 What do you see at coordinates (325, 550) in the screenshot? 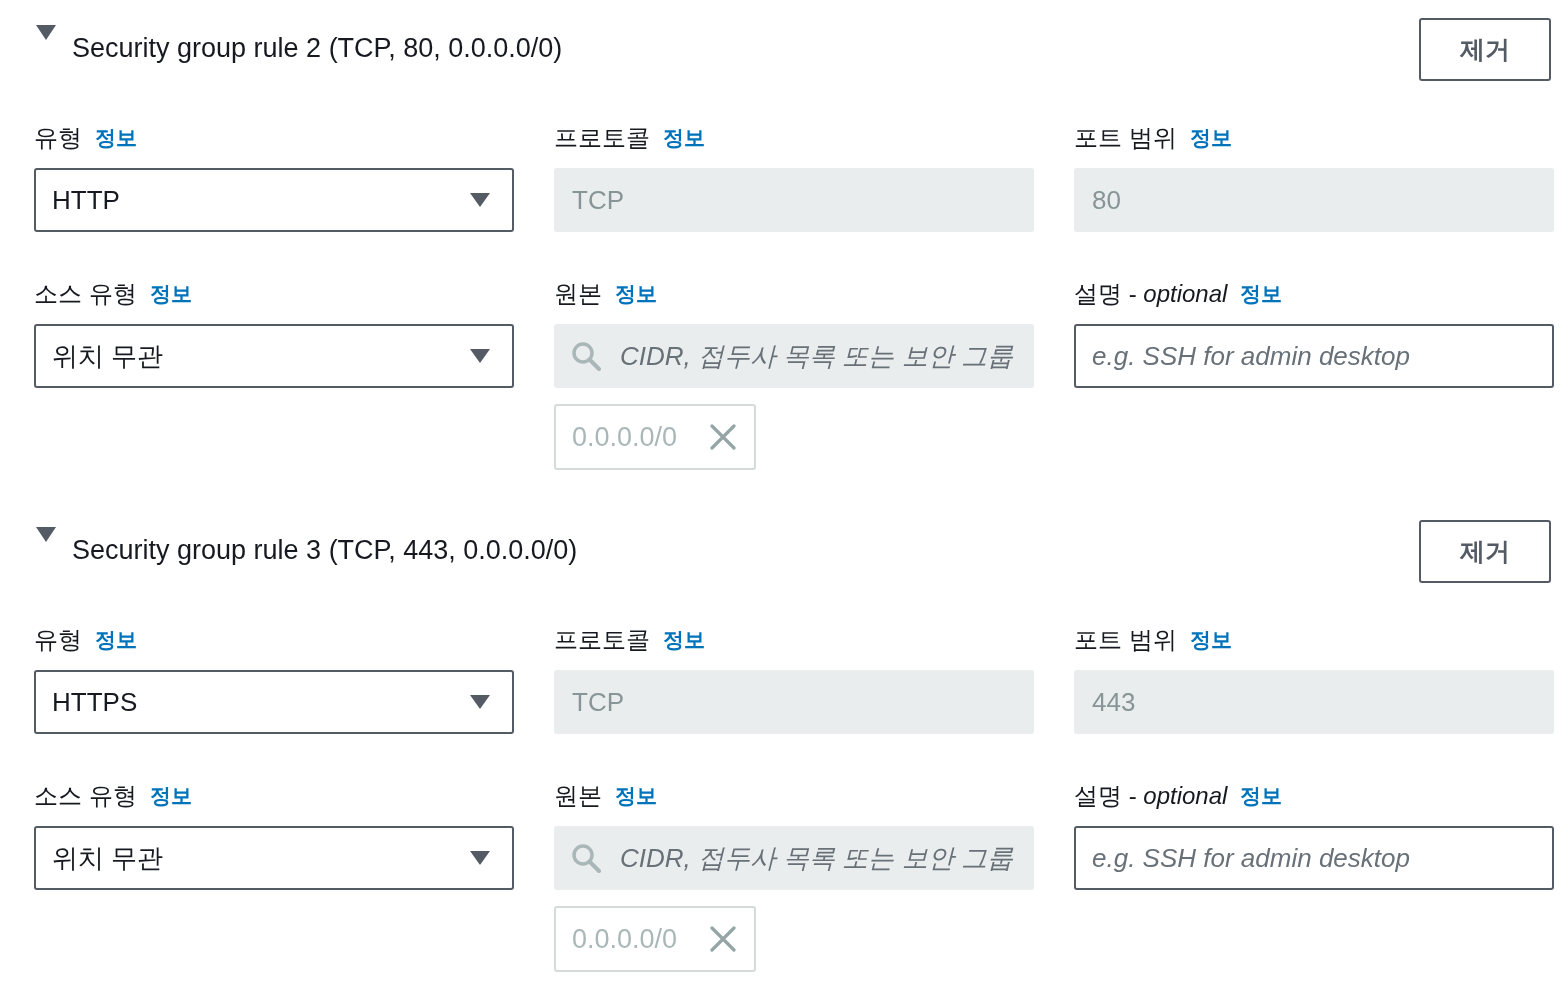
I see `rule-title: Security group rule 3 (TCP, 443, 0.0.0.0/0)` at bounding box center [325, 550].